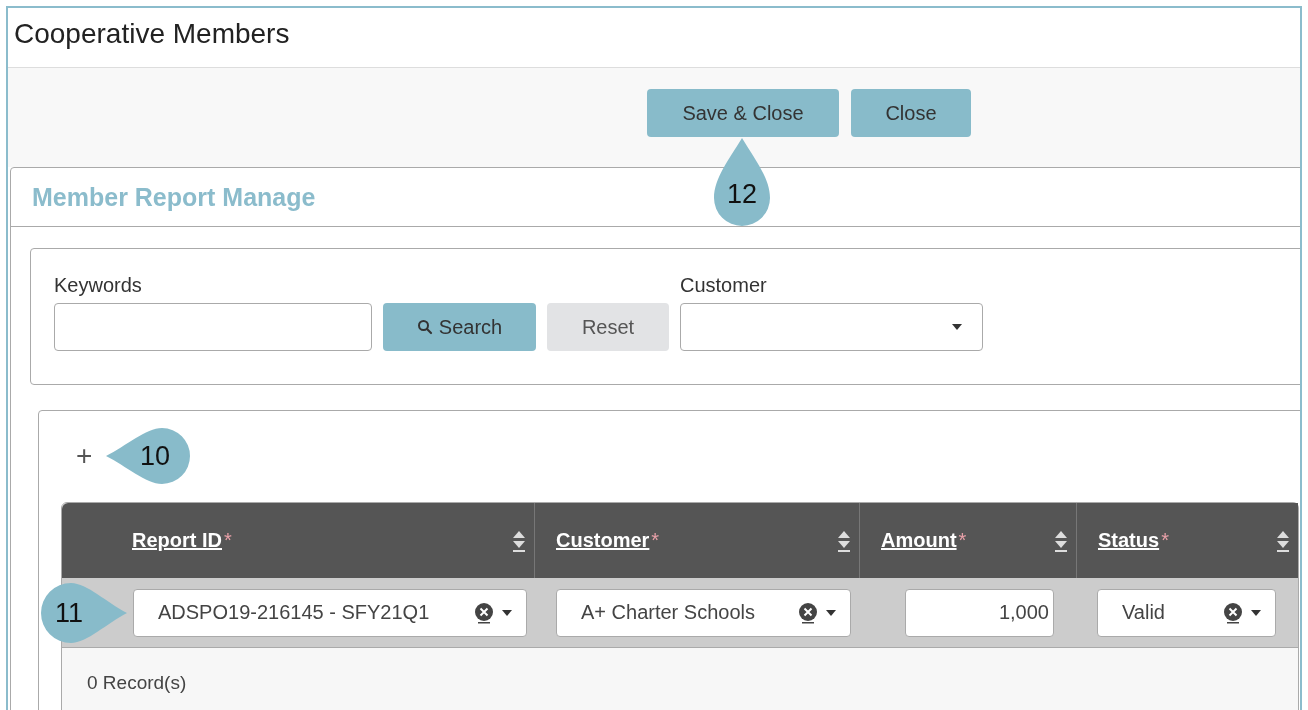 This screenshot has height=710, width=1308. I want to click on keywords-field, so click(213, 327).